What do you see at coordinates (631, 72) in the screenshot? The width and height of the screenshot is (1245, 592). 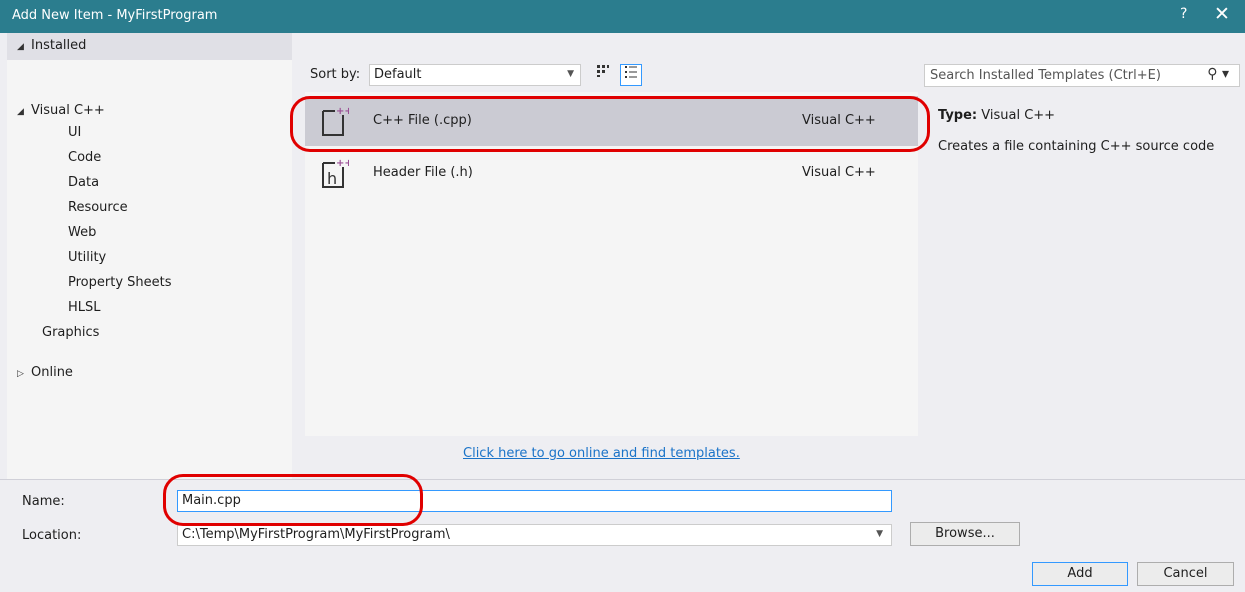 I see `list-view-icon` at bounding box center [631, 72].